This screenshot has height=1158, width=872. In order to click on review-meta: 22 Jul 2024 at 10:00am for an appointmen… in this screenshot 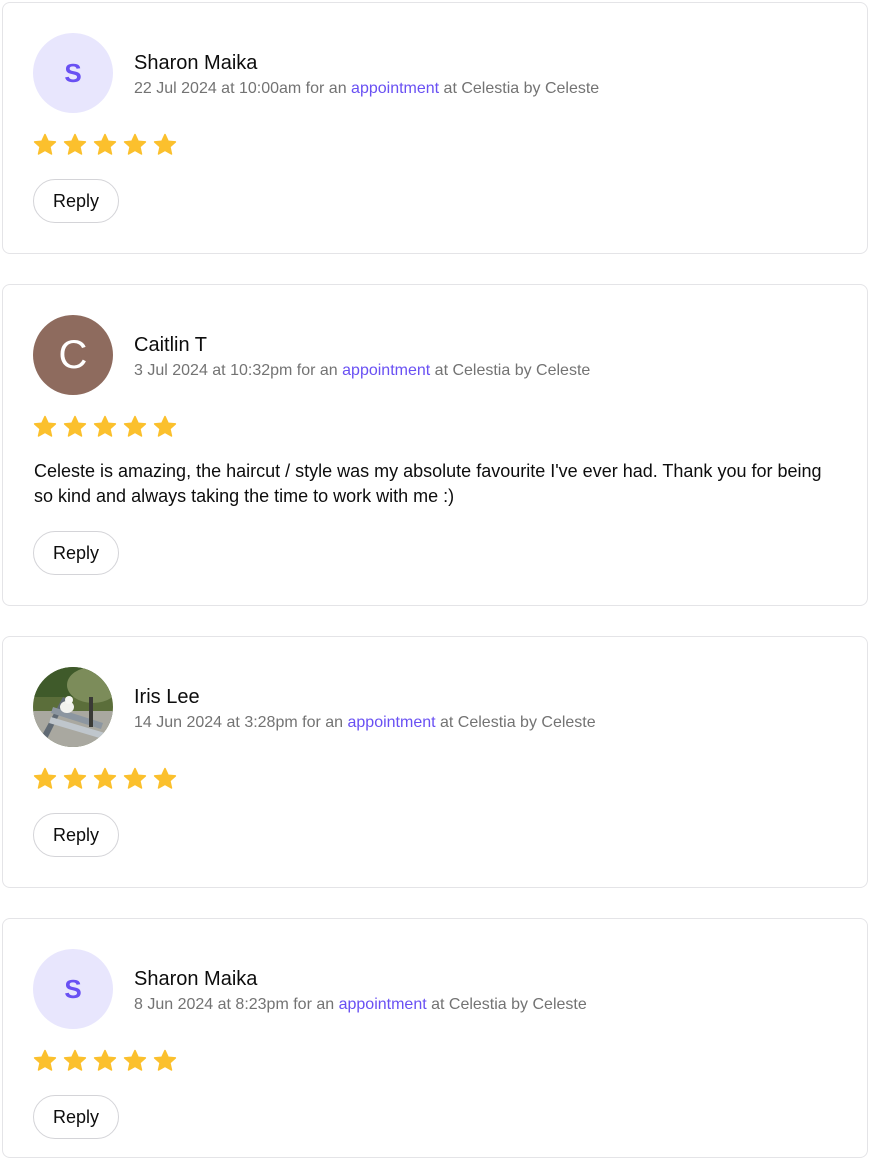, I will do `click(366, 89)`.